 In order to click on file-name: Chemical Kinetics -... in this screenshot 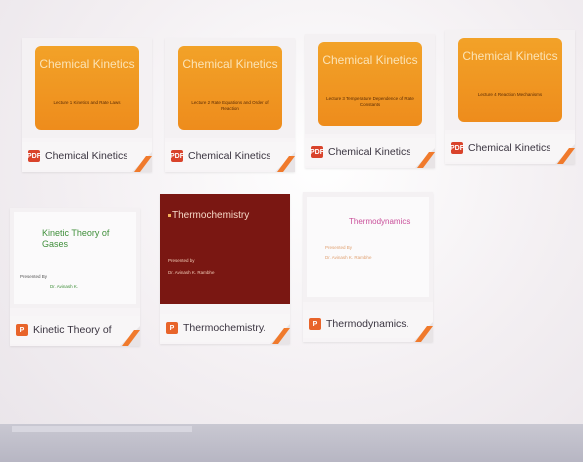, I will do `click(369, 152)`.